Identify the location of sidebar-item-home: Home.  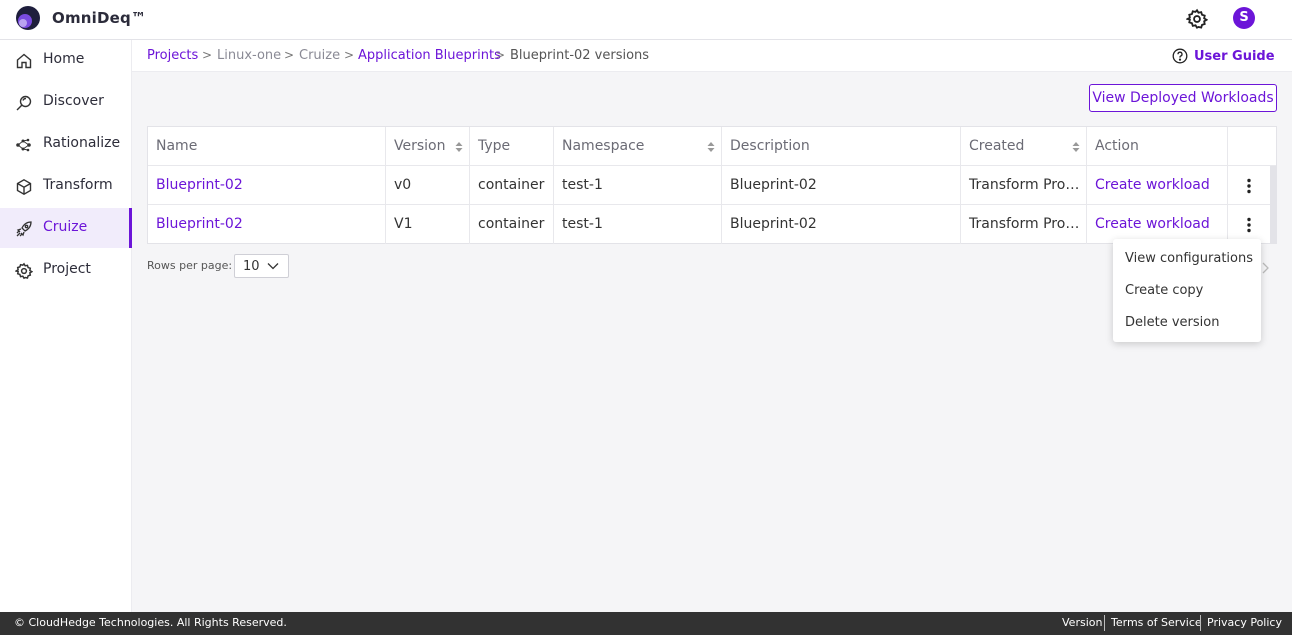
(66, 60).